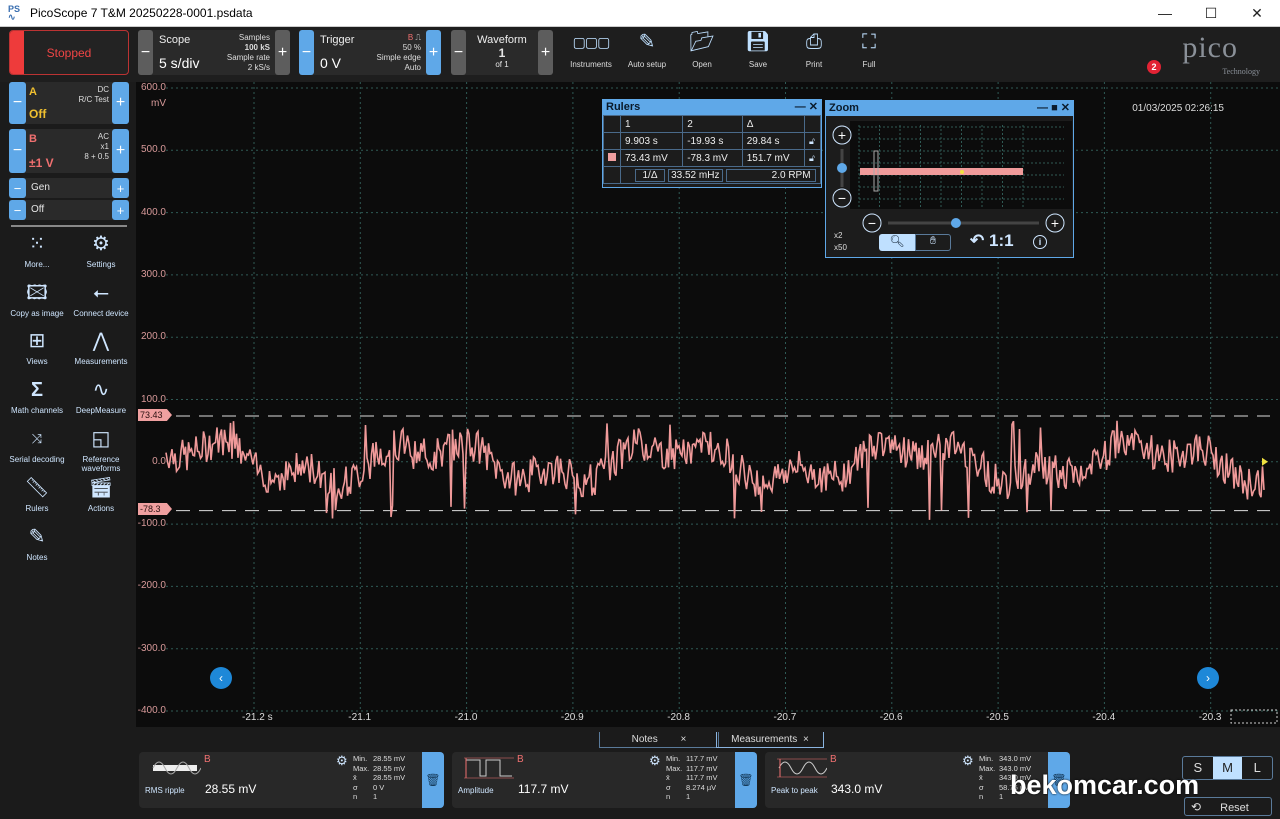  I want to click on tab-notes: Notes ×, so click(659, 740).